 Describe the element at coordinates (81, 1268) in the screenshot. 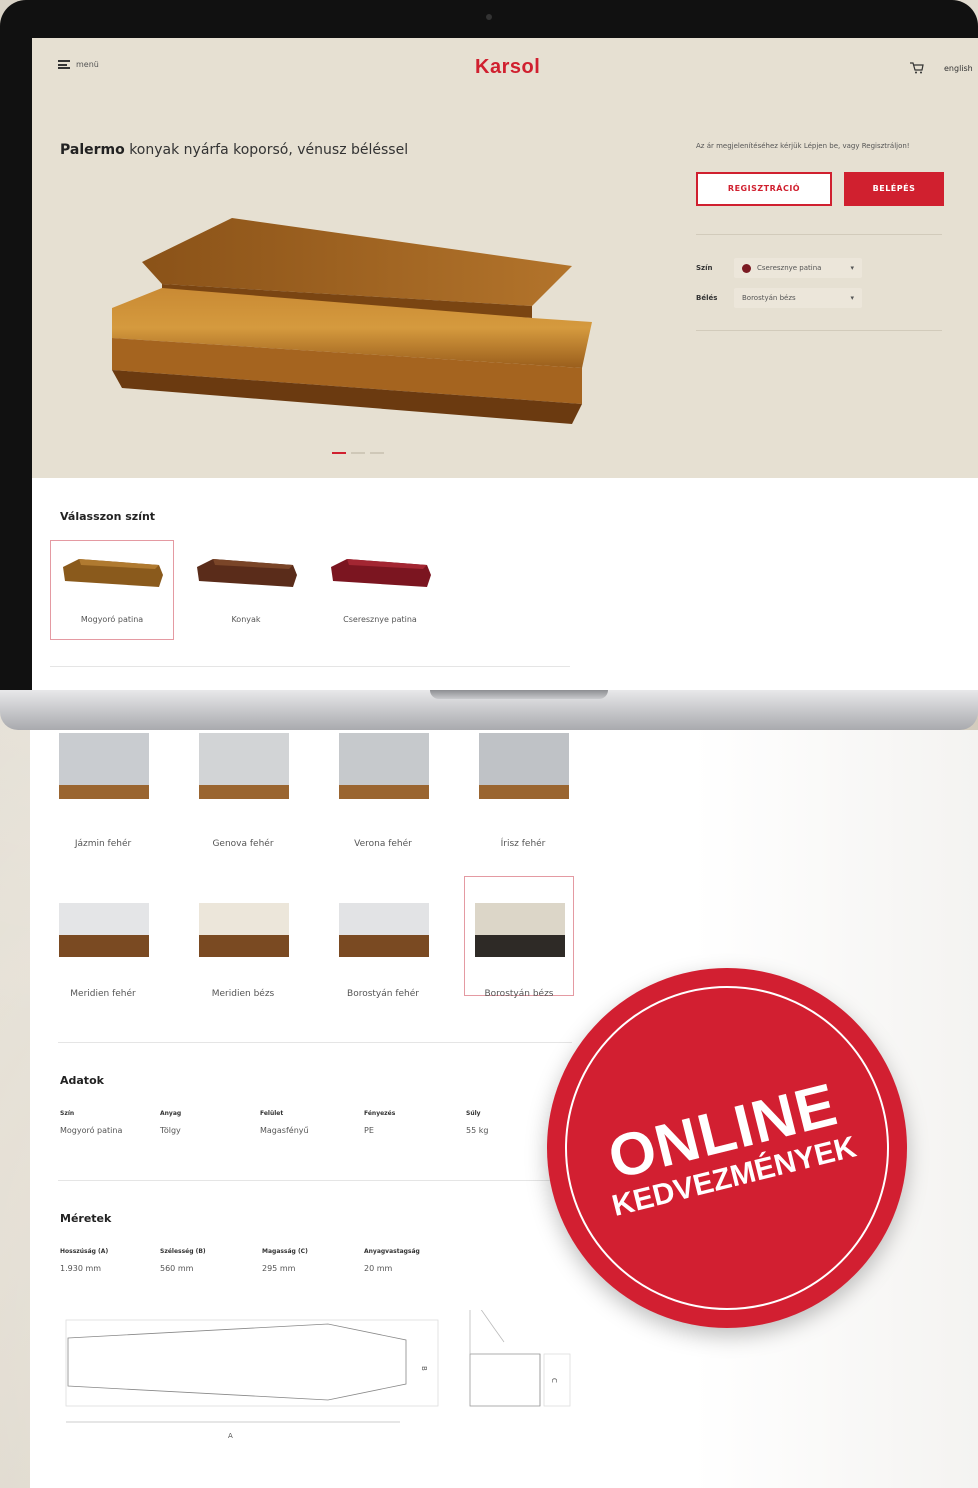

I see `spec-value: 1.930 mm` at that location.